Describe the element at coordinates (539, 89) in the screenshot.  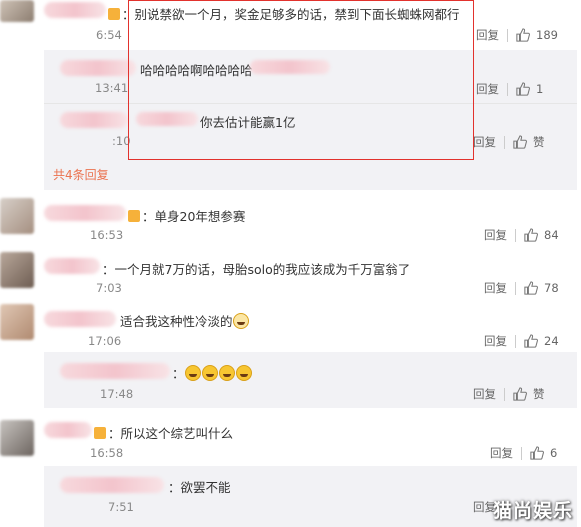
I see `like-count: 1` at that location.